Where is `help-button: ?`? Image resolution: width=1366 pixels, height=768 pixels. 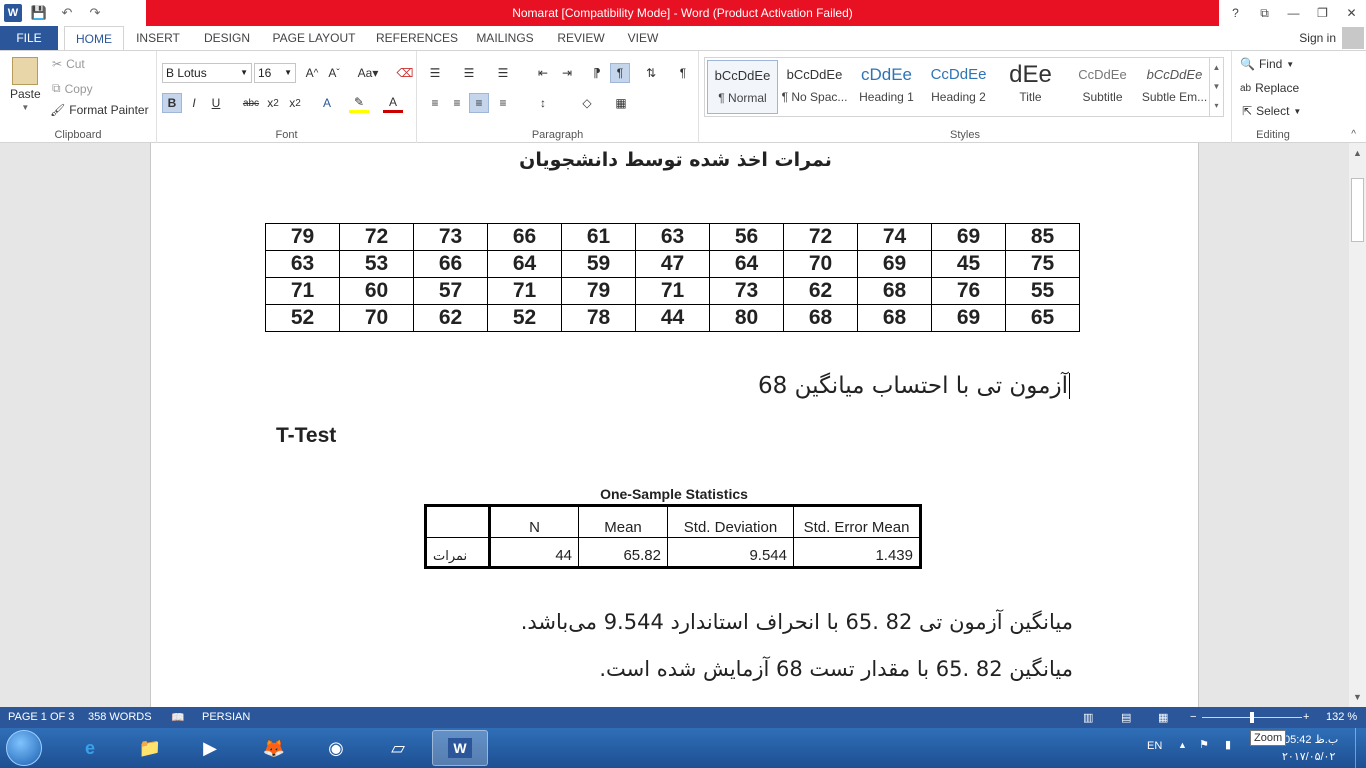 help-button: ? is located at coordinates (1235, 13).